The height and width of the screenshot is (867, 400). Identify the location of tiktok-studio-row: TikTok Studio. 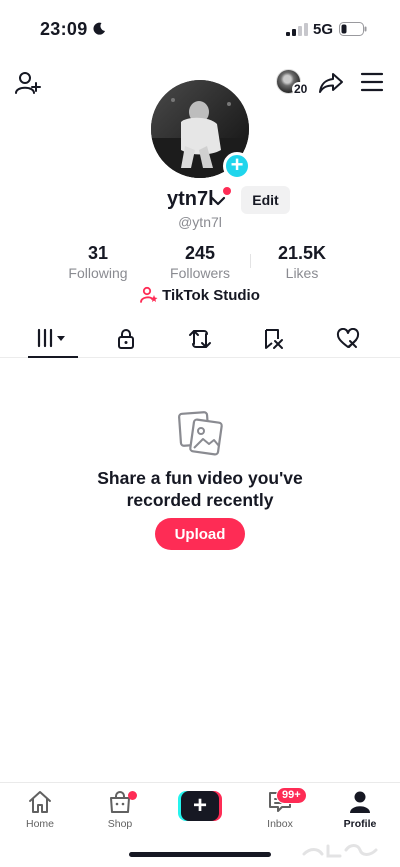
(200, 297).